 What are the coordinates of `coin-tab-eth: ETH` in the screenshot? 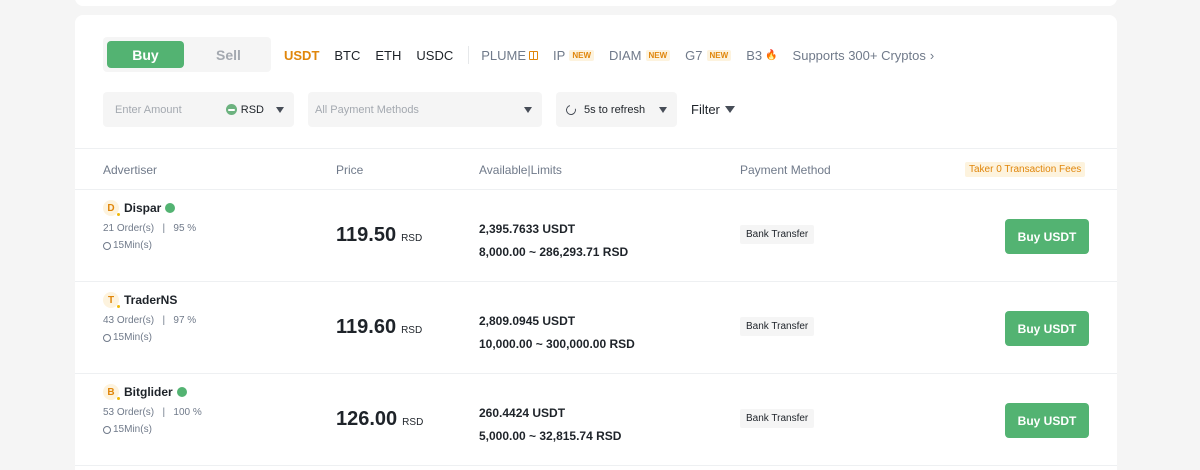 It's located at (388, 55).